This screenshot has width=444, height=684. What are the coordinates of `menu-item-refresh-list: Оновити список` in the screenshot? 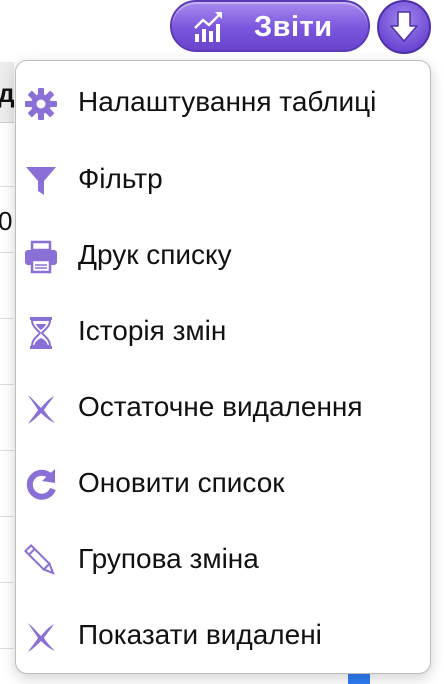 It's located at (223, 484).